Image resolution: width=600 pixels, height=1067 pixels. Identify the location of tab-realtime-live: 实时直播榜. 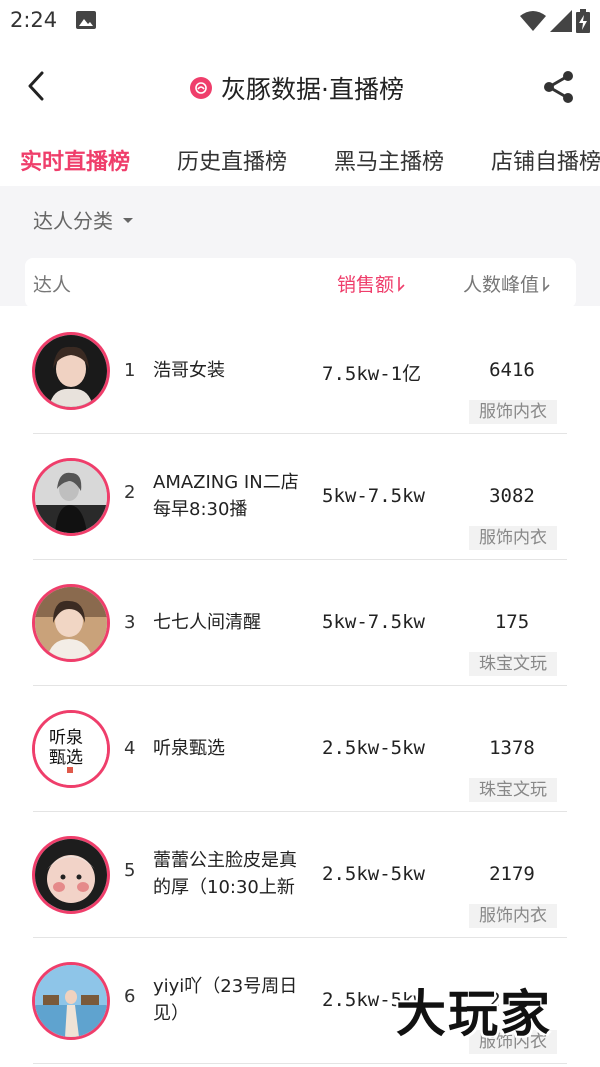
(75, 160).